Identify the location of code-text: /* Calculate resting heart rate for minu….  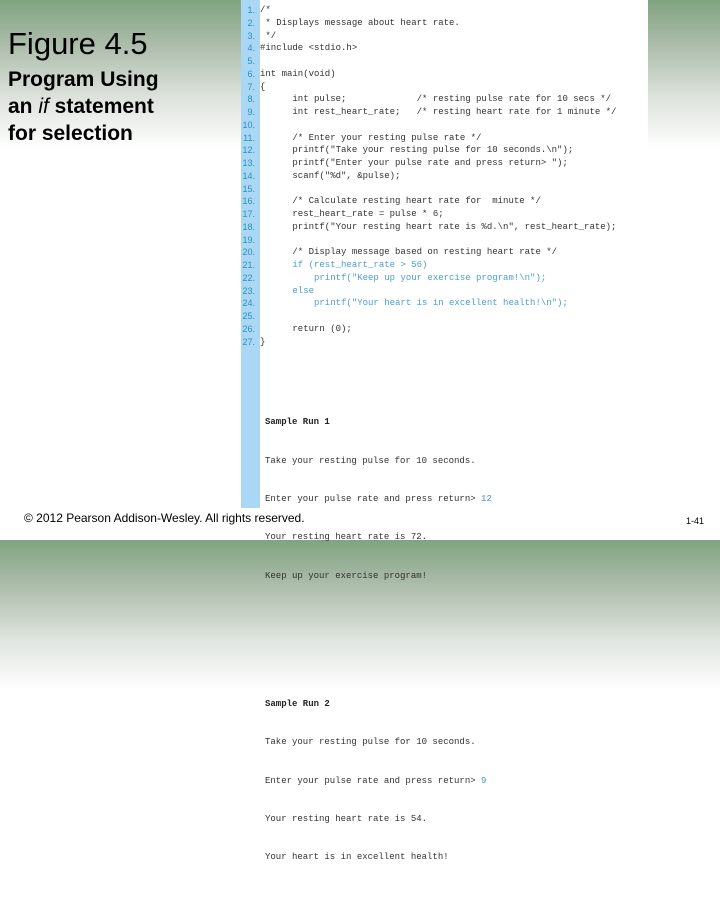
(400, 201).